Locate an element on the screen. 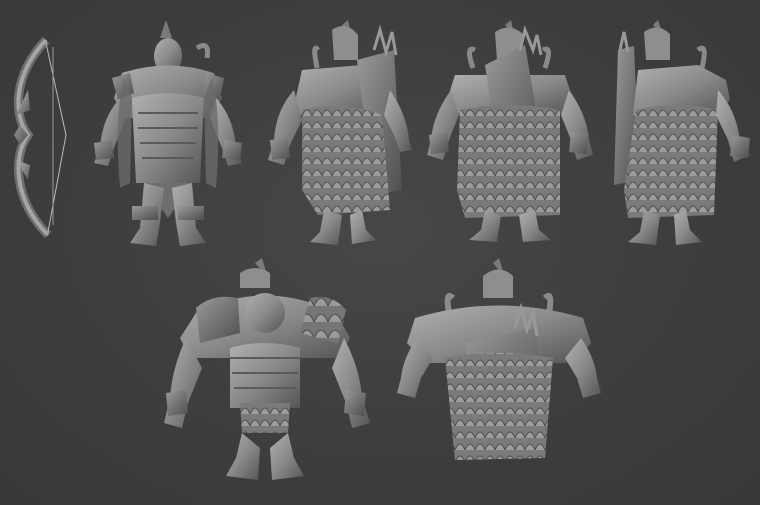  orc-archer-back-right is located at coordinates (682, 132).